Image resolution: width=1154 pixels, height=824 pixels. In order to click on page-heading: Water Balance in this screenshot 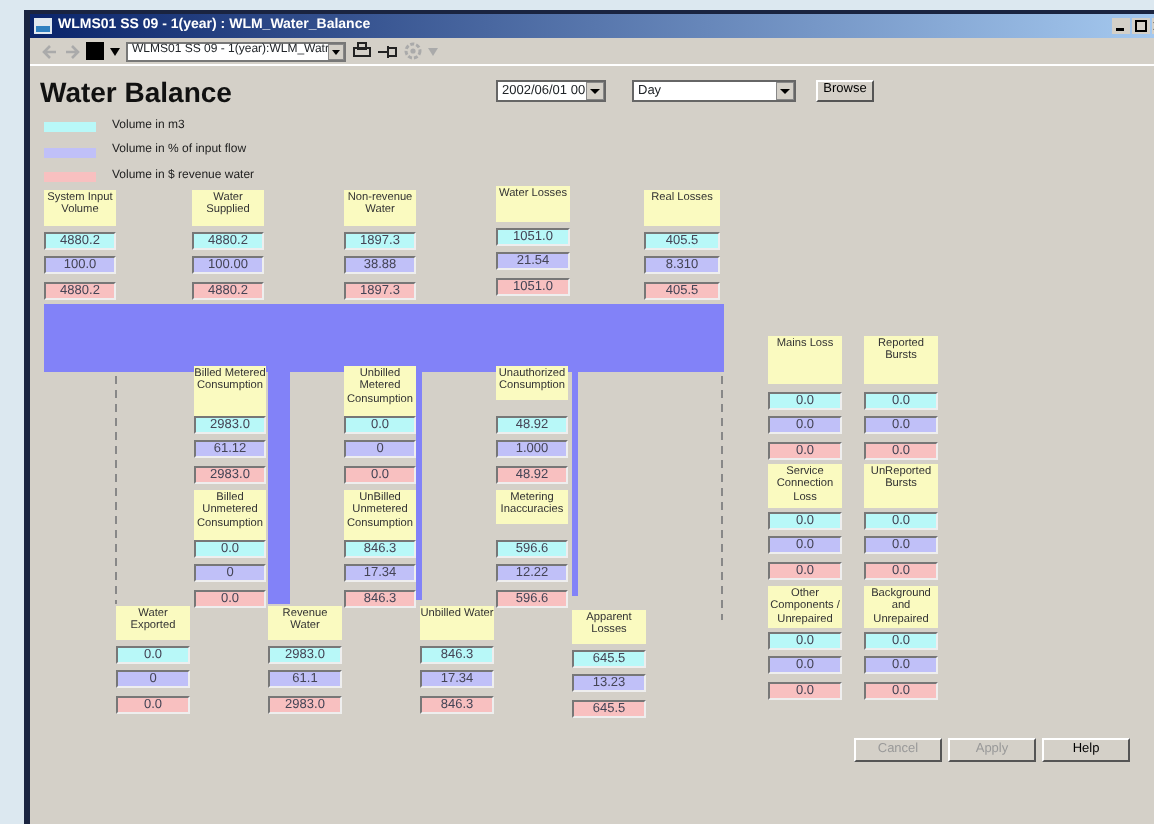, I will do `click(136, 93)`.